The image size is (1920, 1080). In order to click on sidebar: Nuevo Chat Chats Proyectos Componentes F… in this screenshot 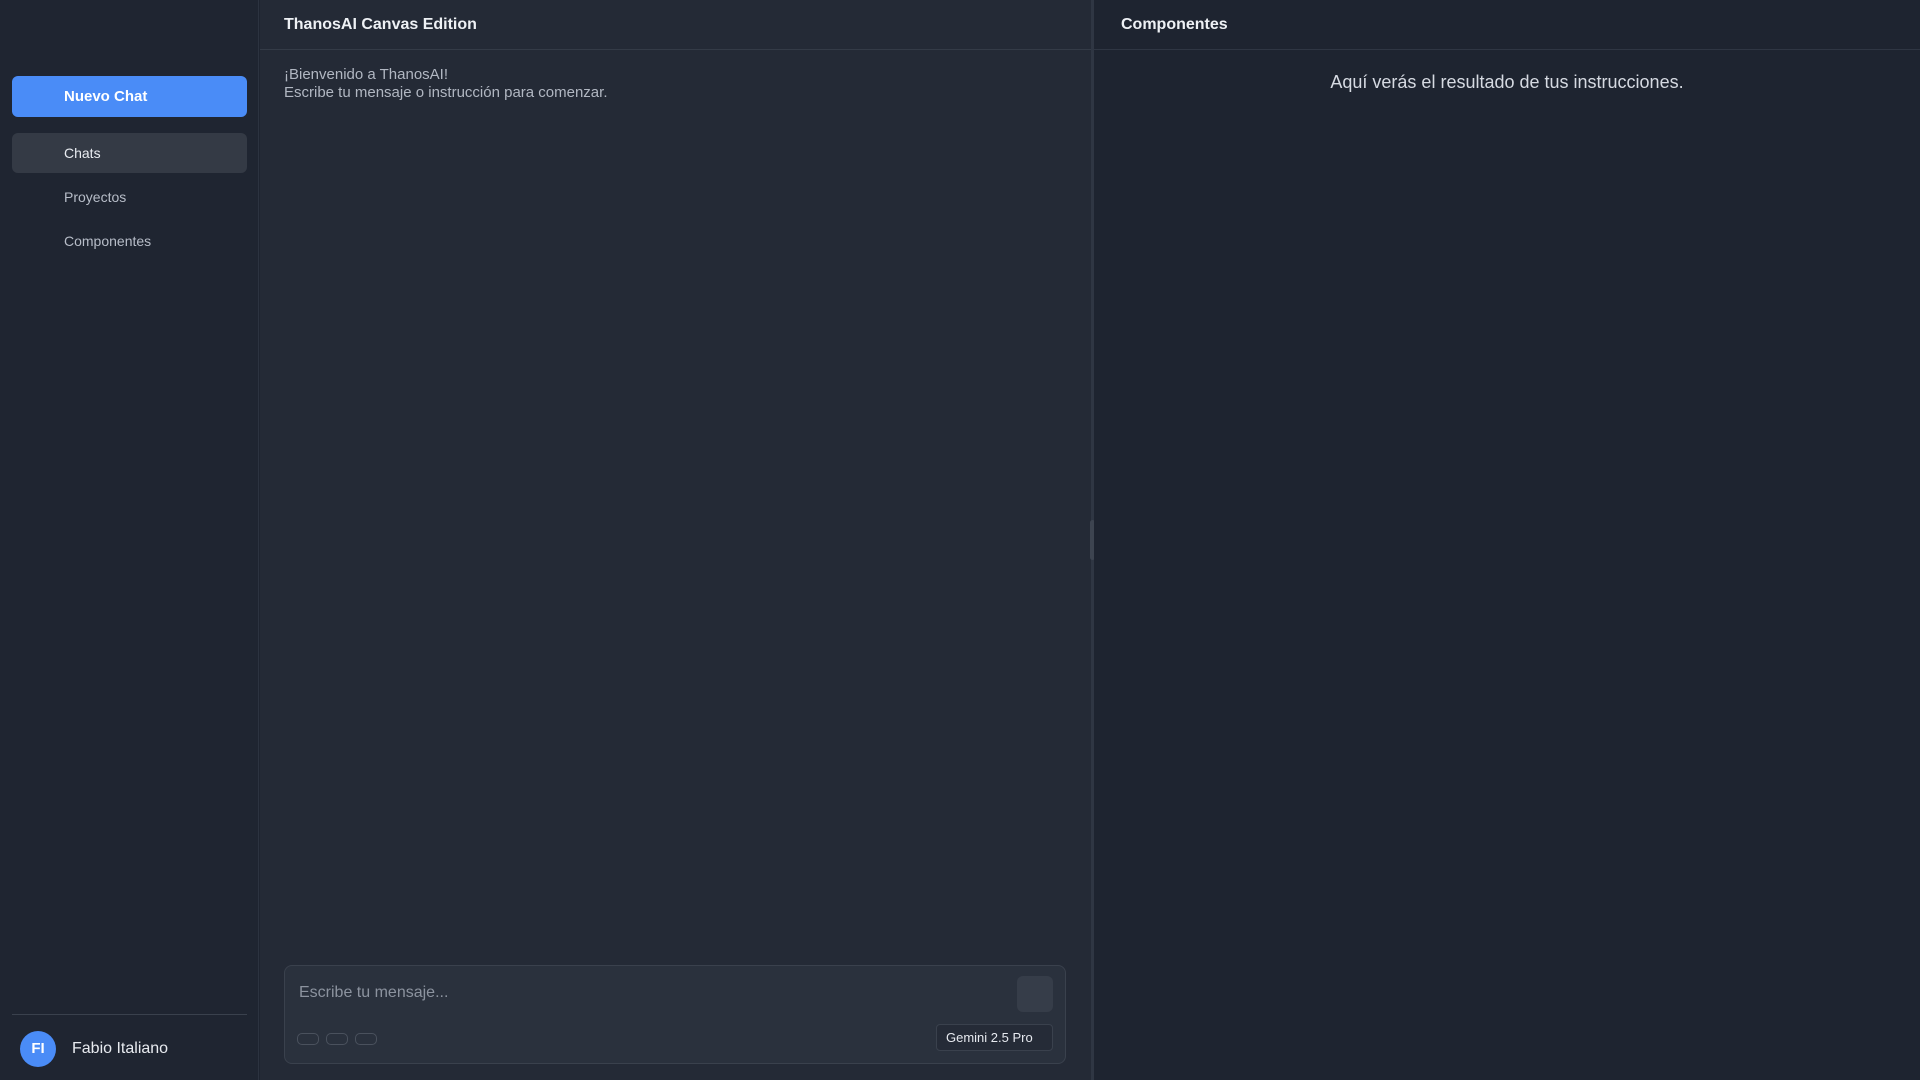, I will do `click(129, 540)`.